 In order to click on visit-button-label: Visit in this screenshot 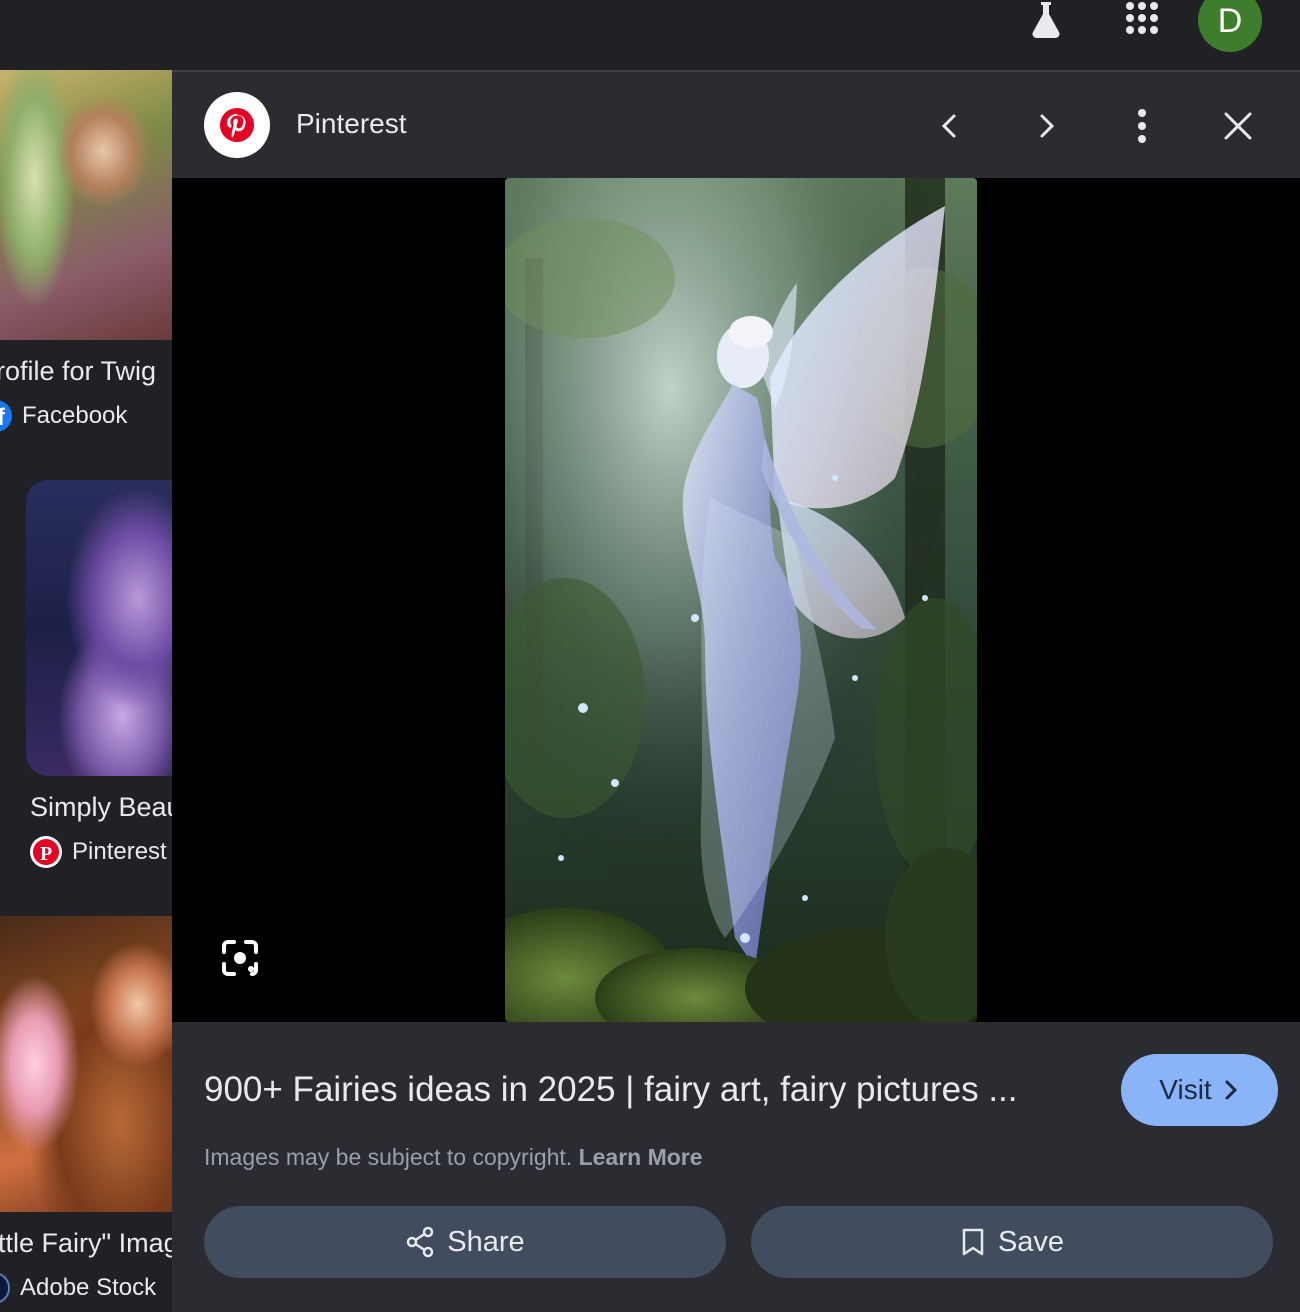, I will do `click(1185, 1089)`.